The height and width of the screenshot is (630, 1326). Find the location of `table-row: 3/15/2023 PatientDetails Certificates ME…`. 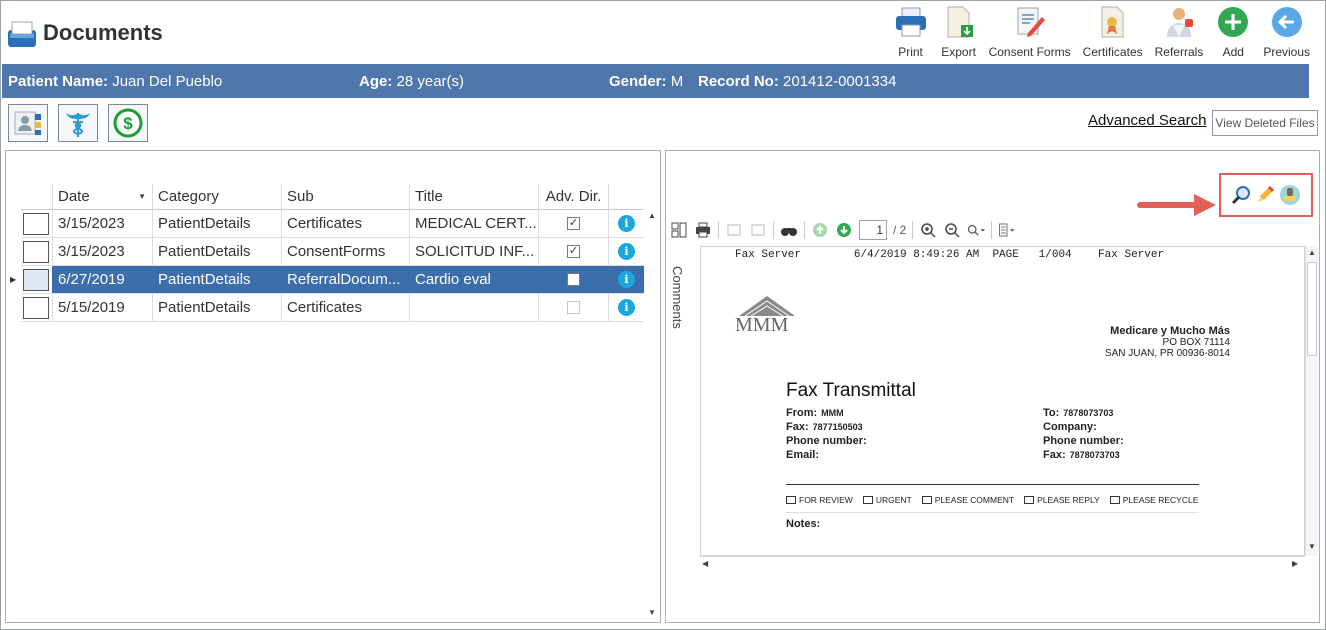

table-row: 3/15/2023 PatientDetails Certificates ME… is located at coordinates (332, 224).